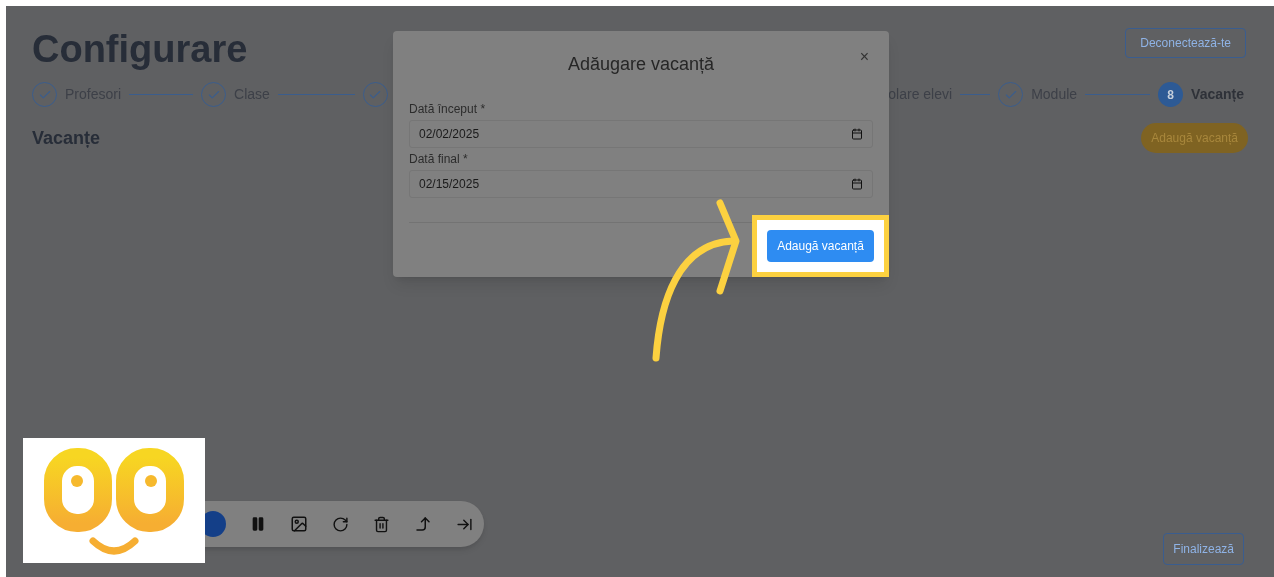  I want to click on logout-button: Deconectează-te, so click(1185, 43).